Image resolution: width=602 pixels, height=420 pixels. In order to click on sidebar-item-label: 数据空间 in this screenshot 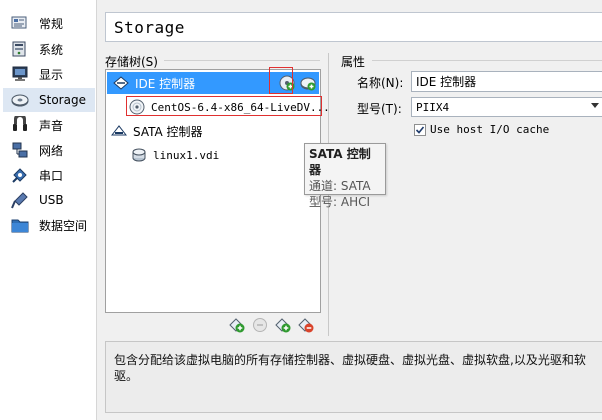, I will do `click(63, 225)`.